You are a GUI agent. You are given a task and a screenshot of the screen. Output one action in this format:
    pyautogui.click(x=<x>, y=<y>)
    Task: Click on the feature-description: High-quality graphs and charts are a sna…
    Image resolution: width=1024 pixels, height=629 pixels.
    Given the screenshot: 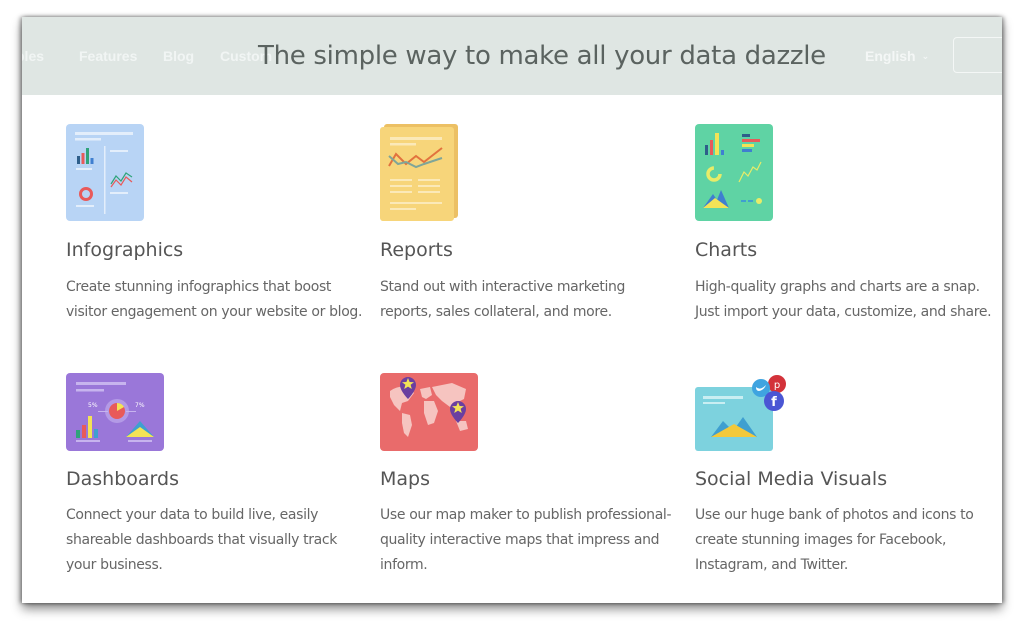 What is the action you would take?
    pyautogui.click(x=843, y=299)
    